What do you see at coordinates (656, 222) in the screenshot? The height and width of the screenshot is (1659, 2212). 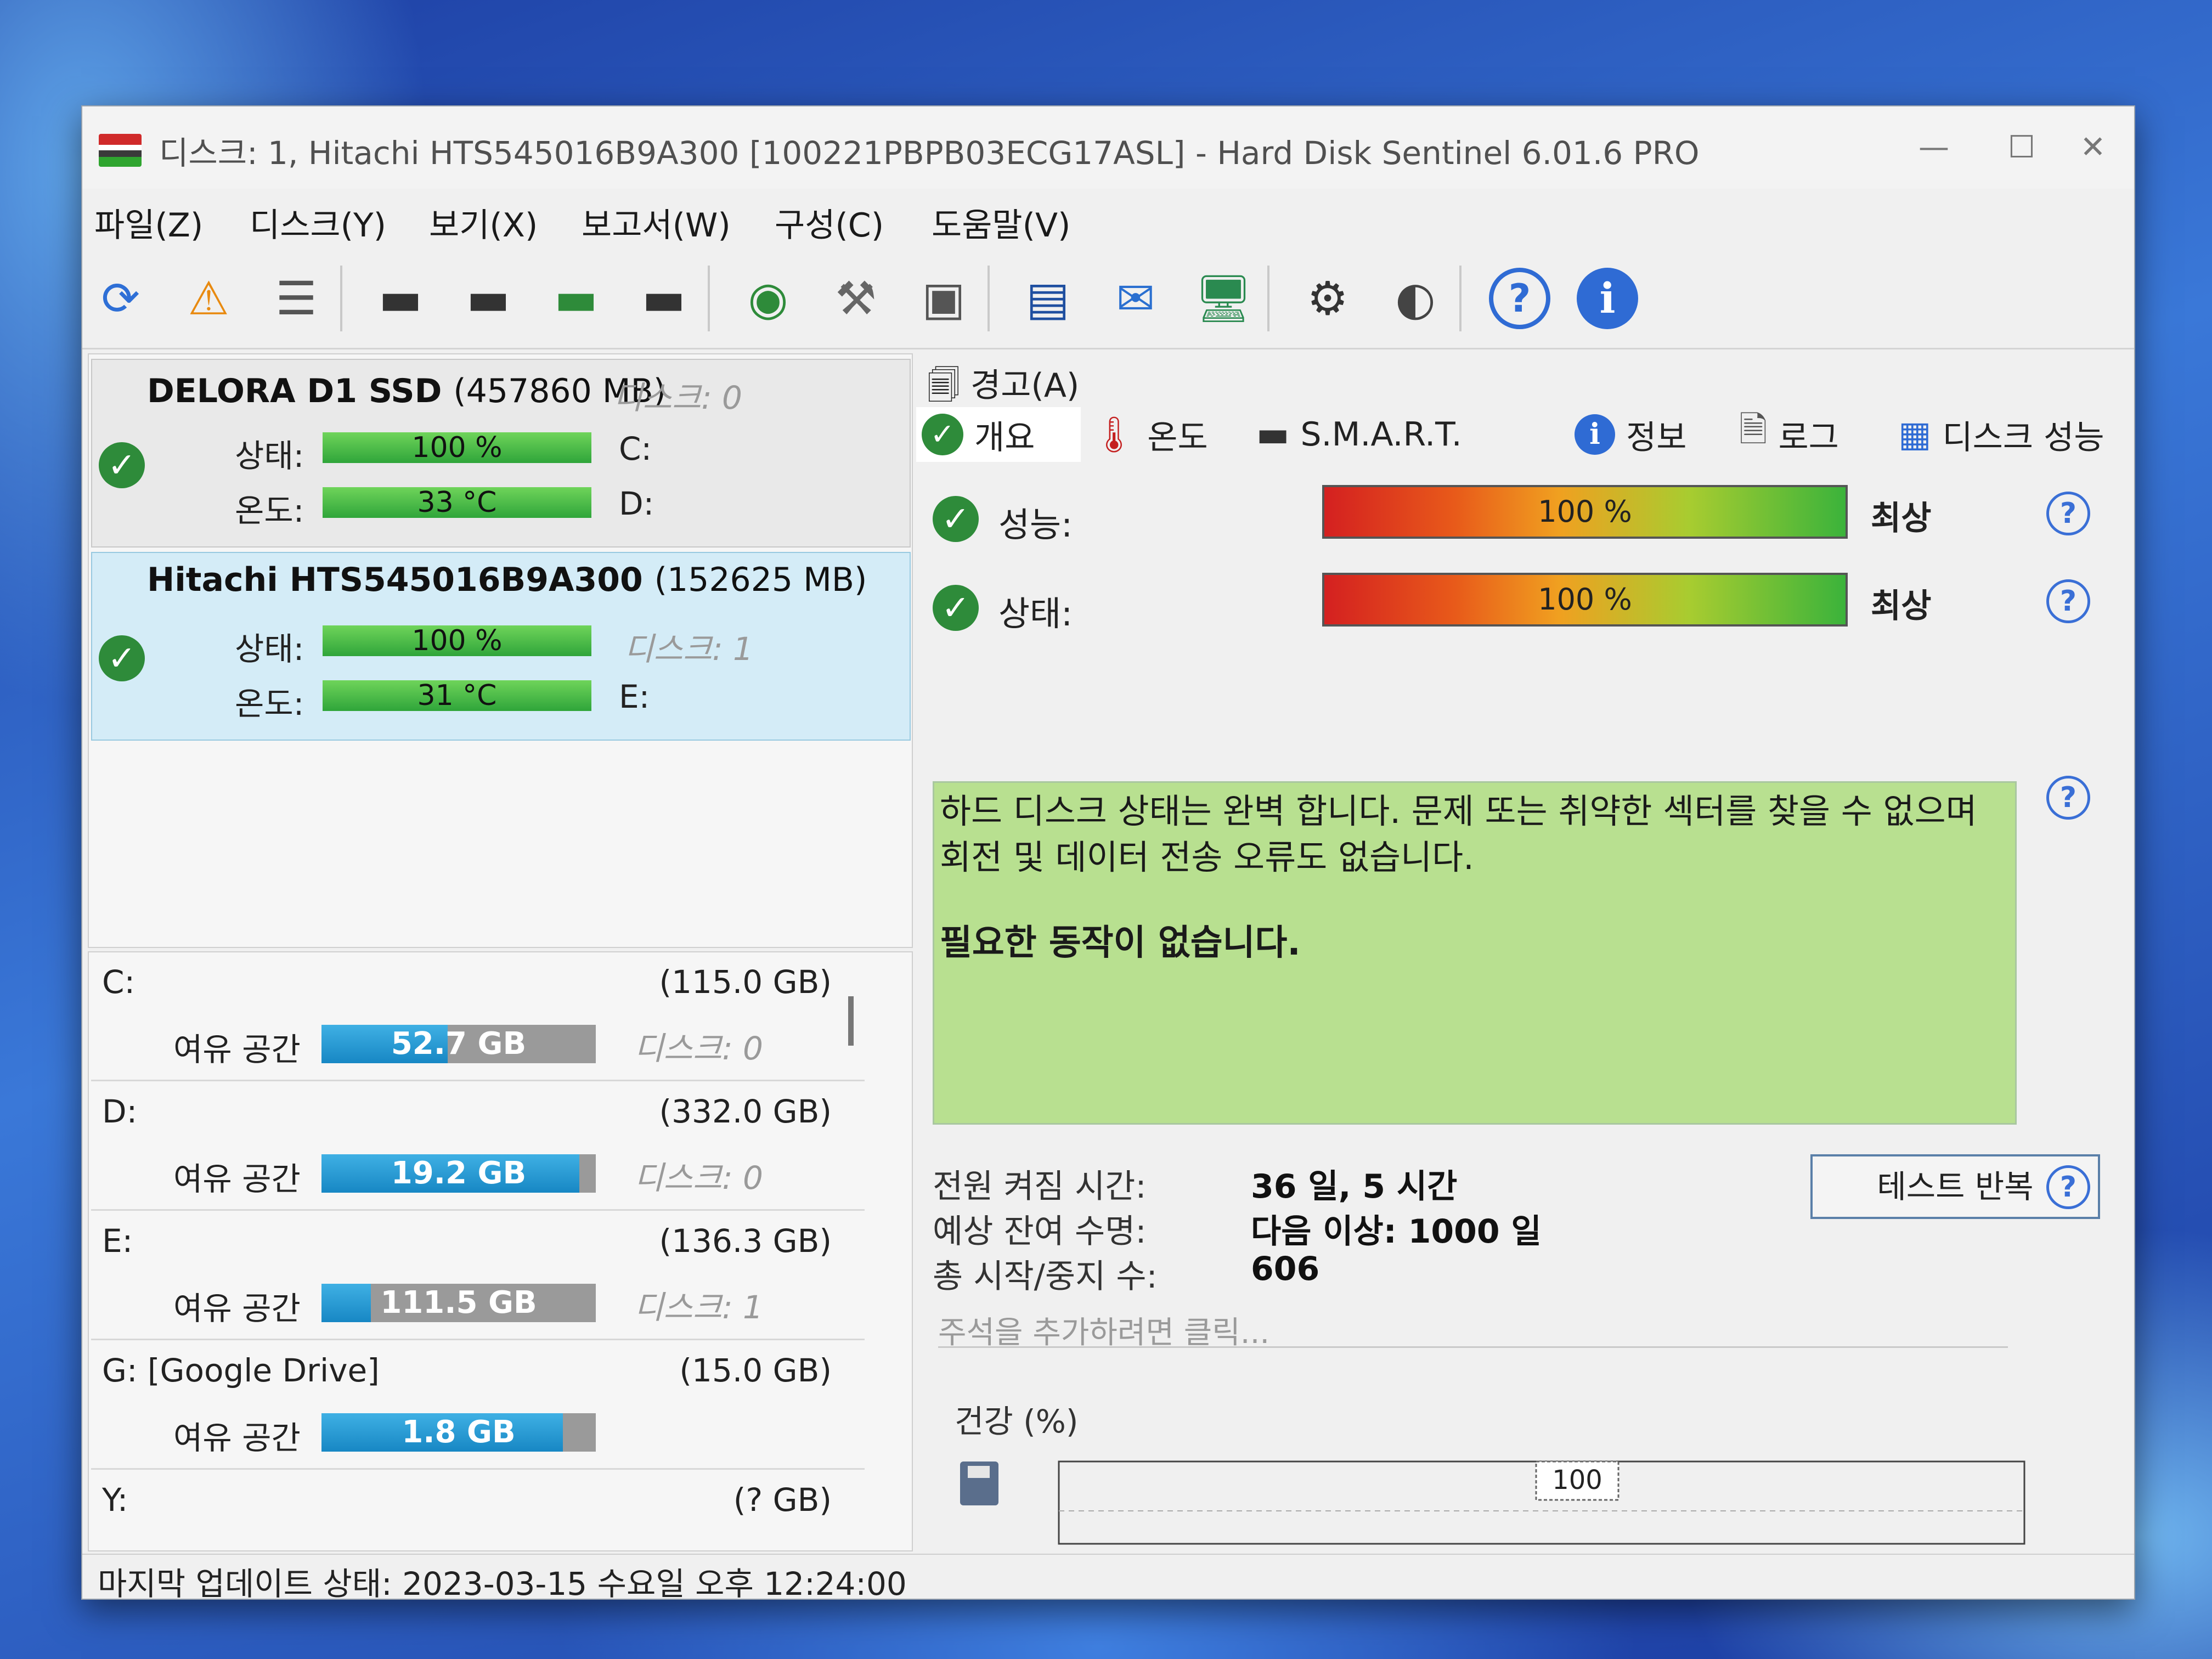 I see `menu-report: 보고서(W)` at bounding box center [656, 222].